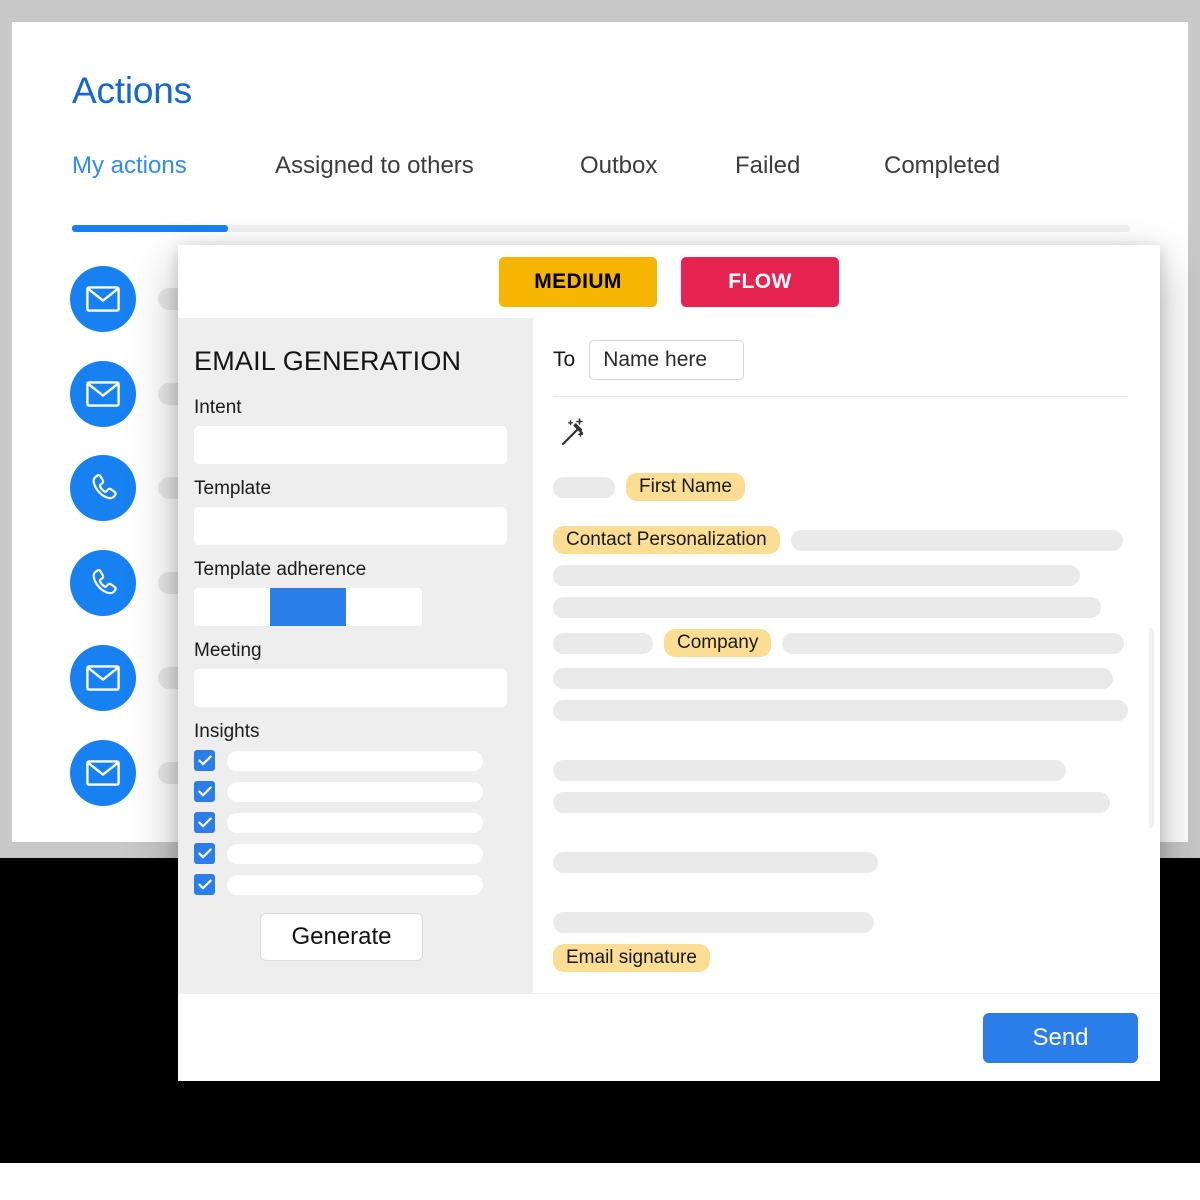  I want to click on email-body-line: First Name, so click(842, 487).